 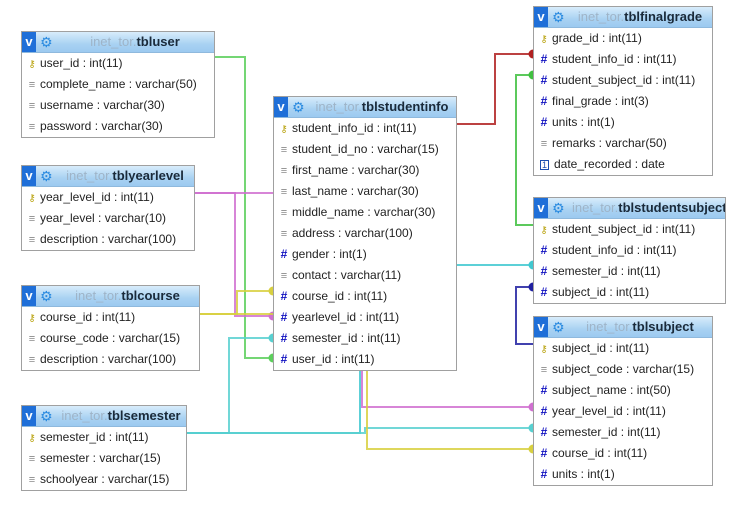 I want to click on column-label: student_id_no : varchar(15), so click(x=365, y=149).